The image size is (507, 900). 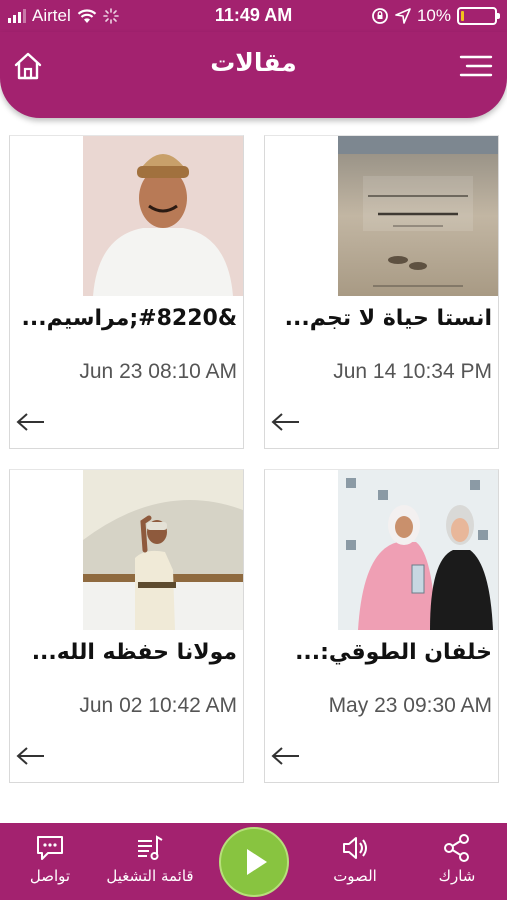 I want to click on battery-percent: 10%, so click(x=433, y=15).